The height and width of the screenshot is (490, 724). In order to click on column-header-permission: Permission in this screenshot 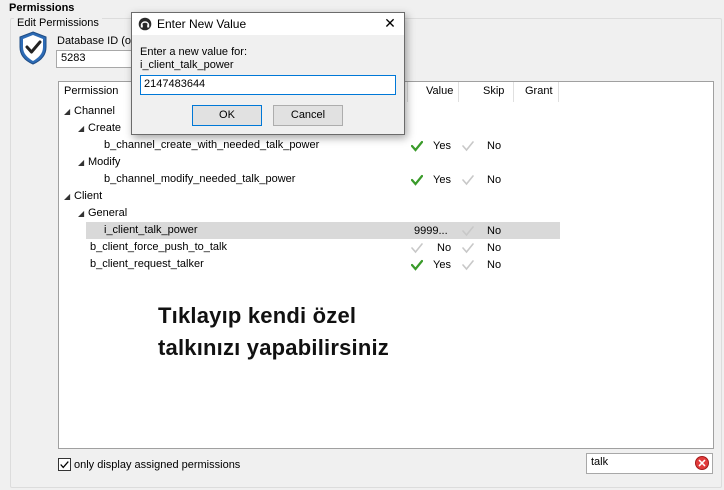, I will do `click(91, 91)`.